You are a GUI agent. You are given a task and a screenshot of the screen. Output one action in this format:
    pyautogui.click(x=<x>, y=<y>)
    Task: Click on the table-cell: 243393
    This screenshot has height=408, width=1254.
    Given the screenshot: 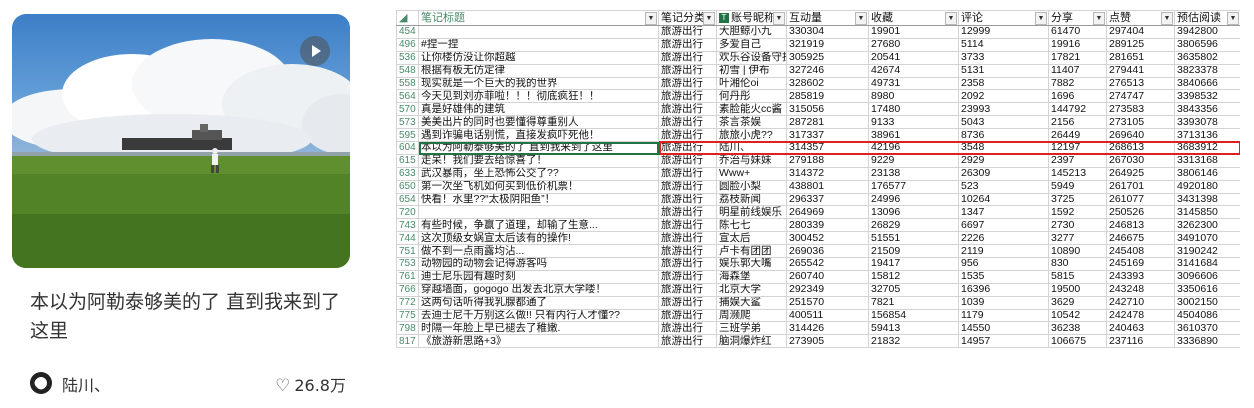 What is the action you would take?
    pyautogui.click(x=1140, y=276)
    